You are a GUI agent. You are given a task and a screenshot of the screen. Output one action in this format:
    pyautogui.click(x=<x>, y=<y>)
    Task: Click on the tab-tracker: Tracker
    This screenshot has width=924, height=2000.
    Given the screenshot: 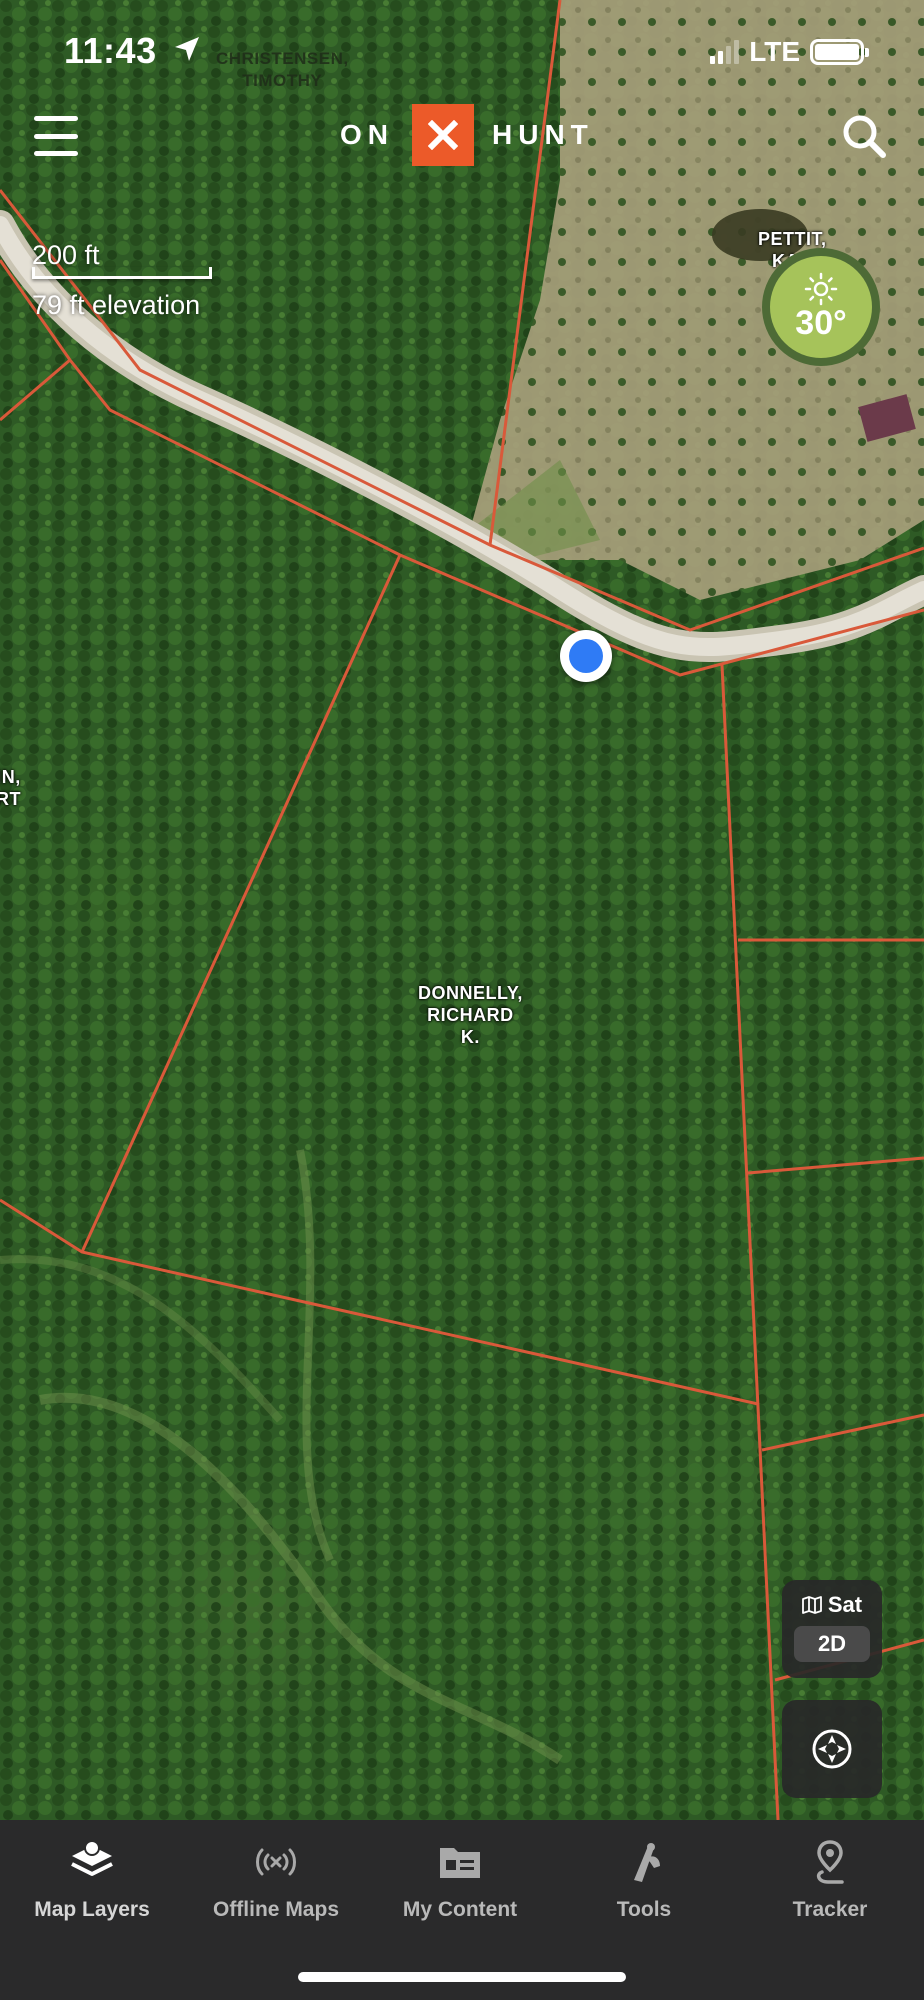 What is the action you would take?
    pyautogui.click(x=830, y=1879)
    